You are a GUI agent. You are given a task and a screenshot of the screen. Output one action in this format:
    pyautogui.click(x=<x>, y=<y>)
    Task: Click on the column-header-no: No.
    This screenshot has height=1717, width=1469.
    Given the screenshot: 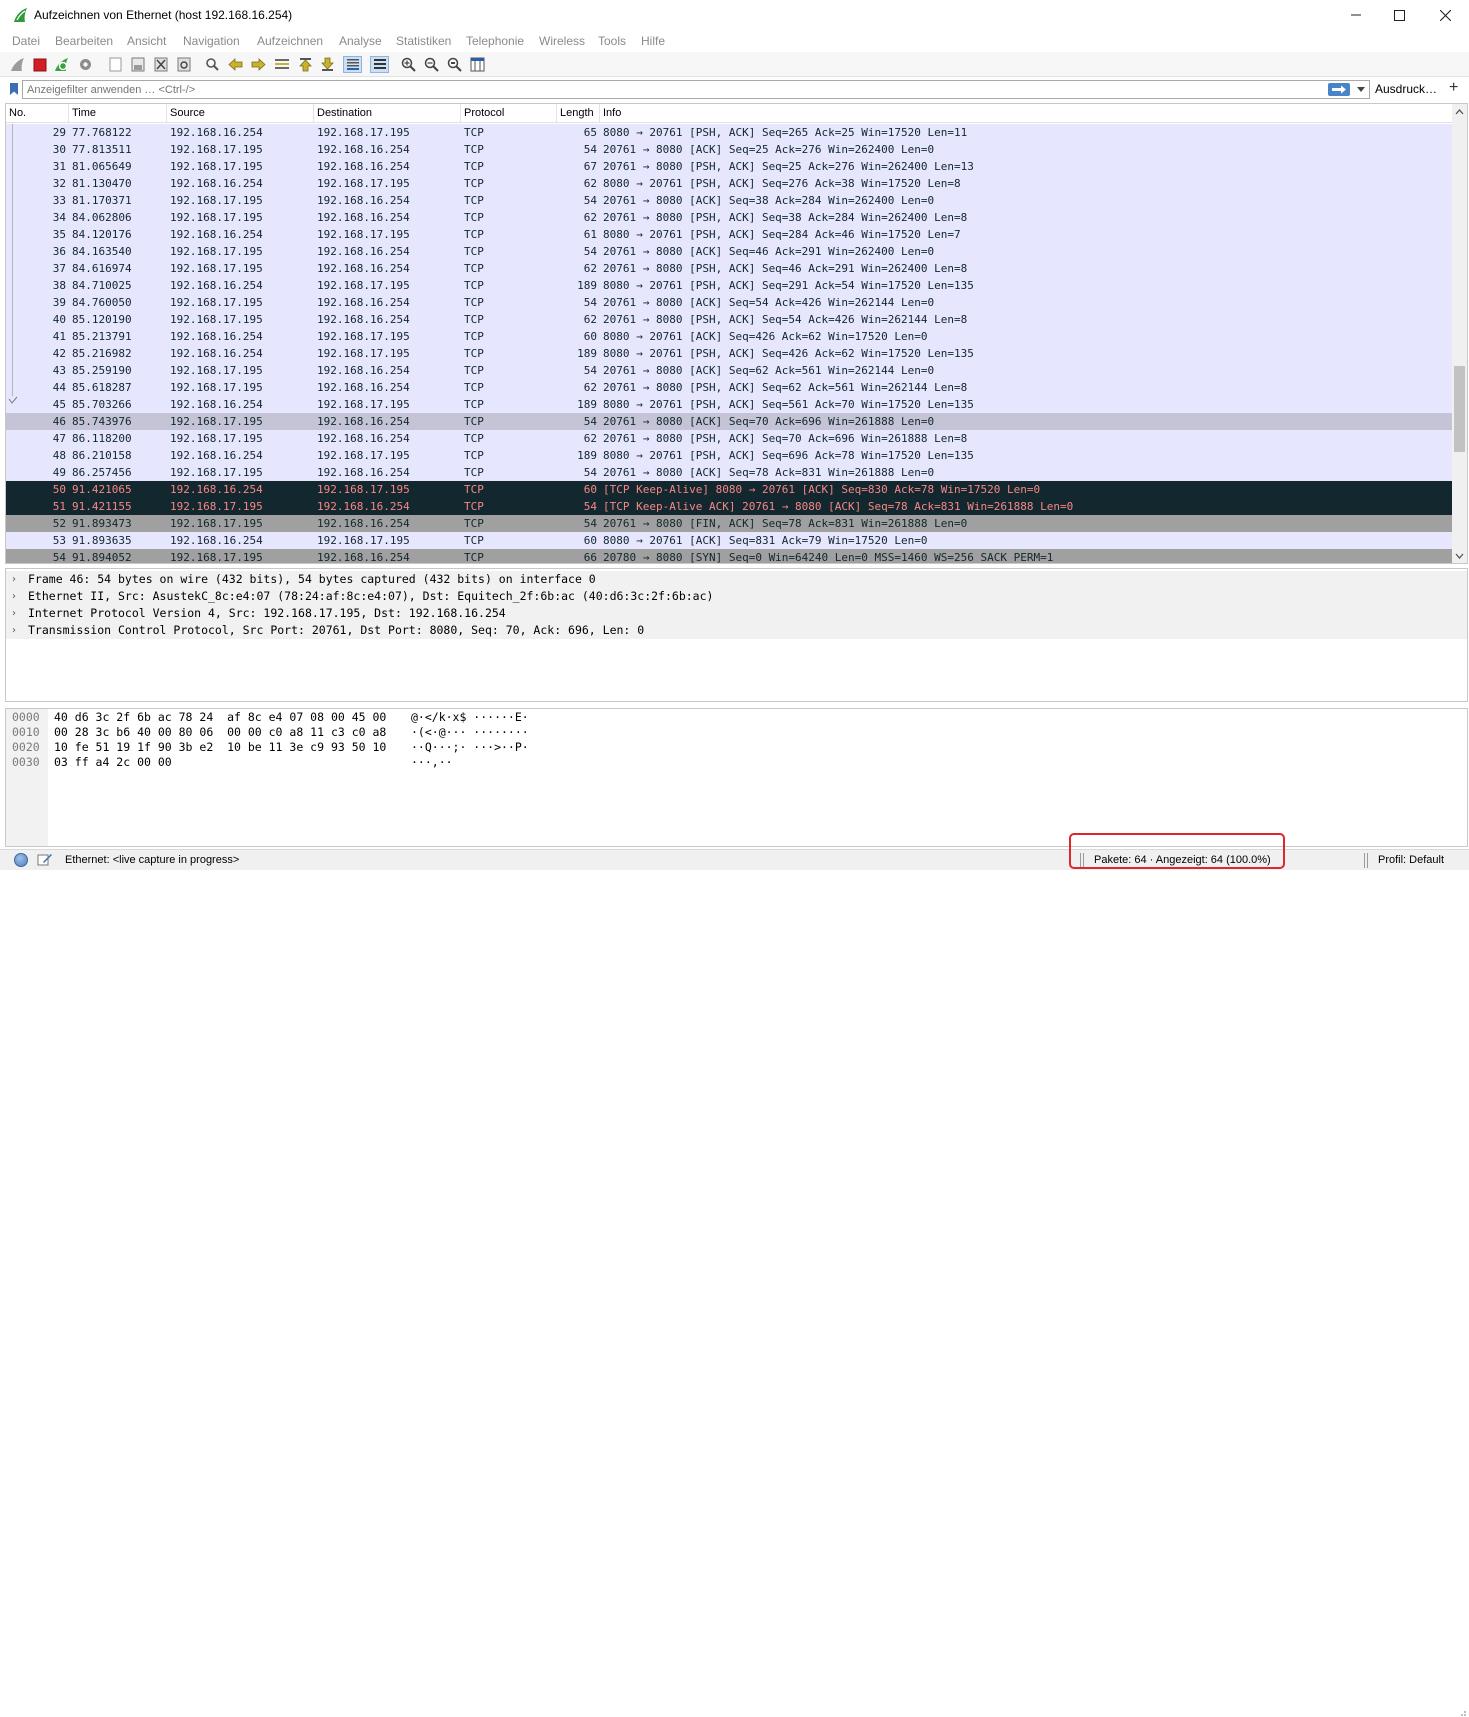 What is the action you would take?
    pyautogui.click(x=37, y=113)
    